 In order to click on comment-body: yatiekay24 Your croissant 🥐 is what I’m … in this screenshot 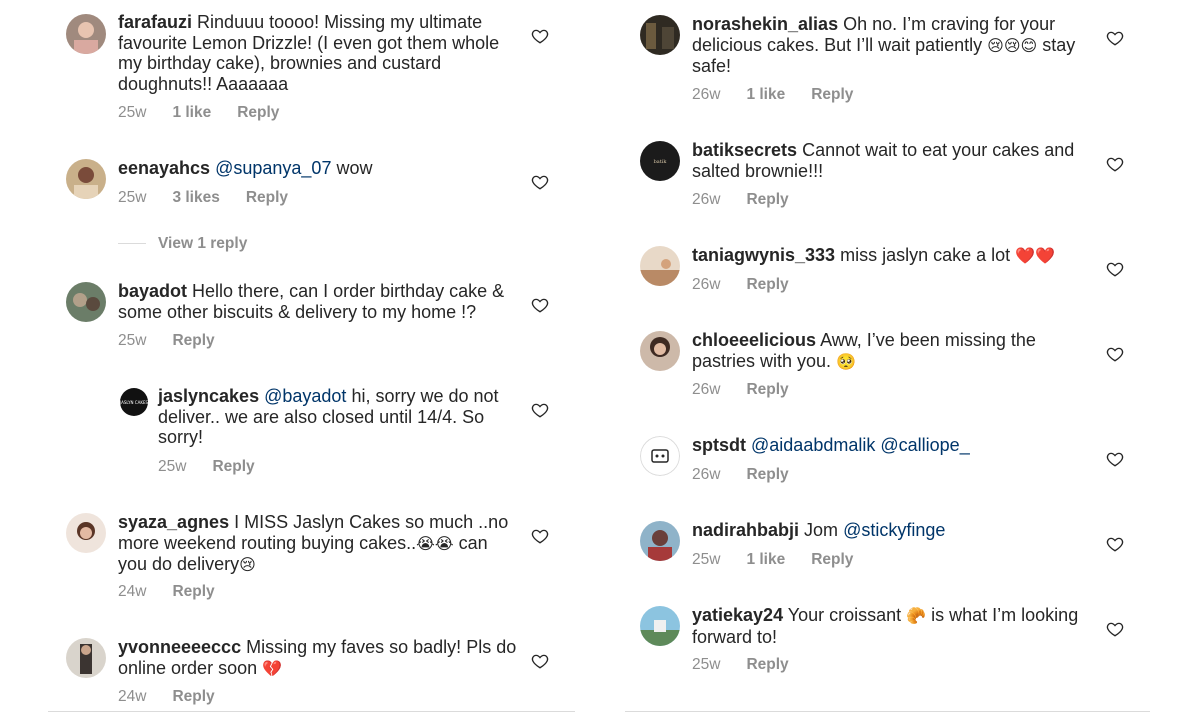, I will do `click(889, 626)`.